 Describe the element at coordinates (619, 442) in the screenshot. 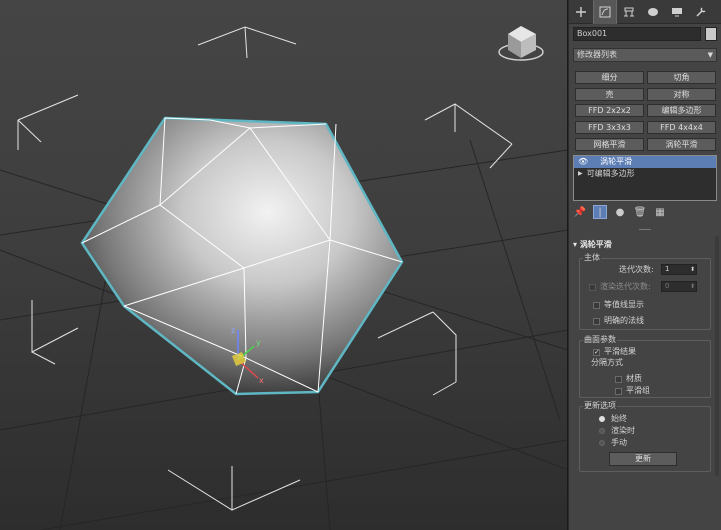

I see `manually-label: 手动` at that location.